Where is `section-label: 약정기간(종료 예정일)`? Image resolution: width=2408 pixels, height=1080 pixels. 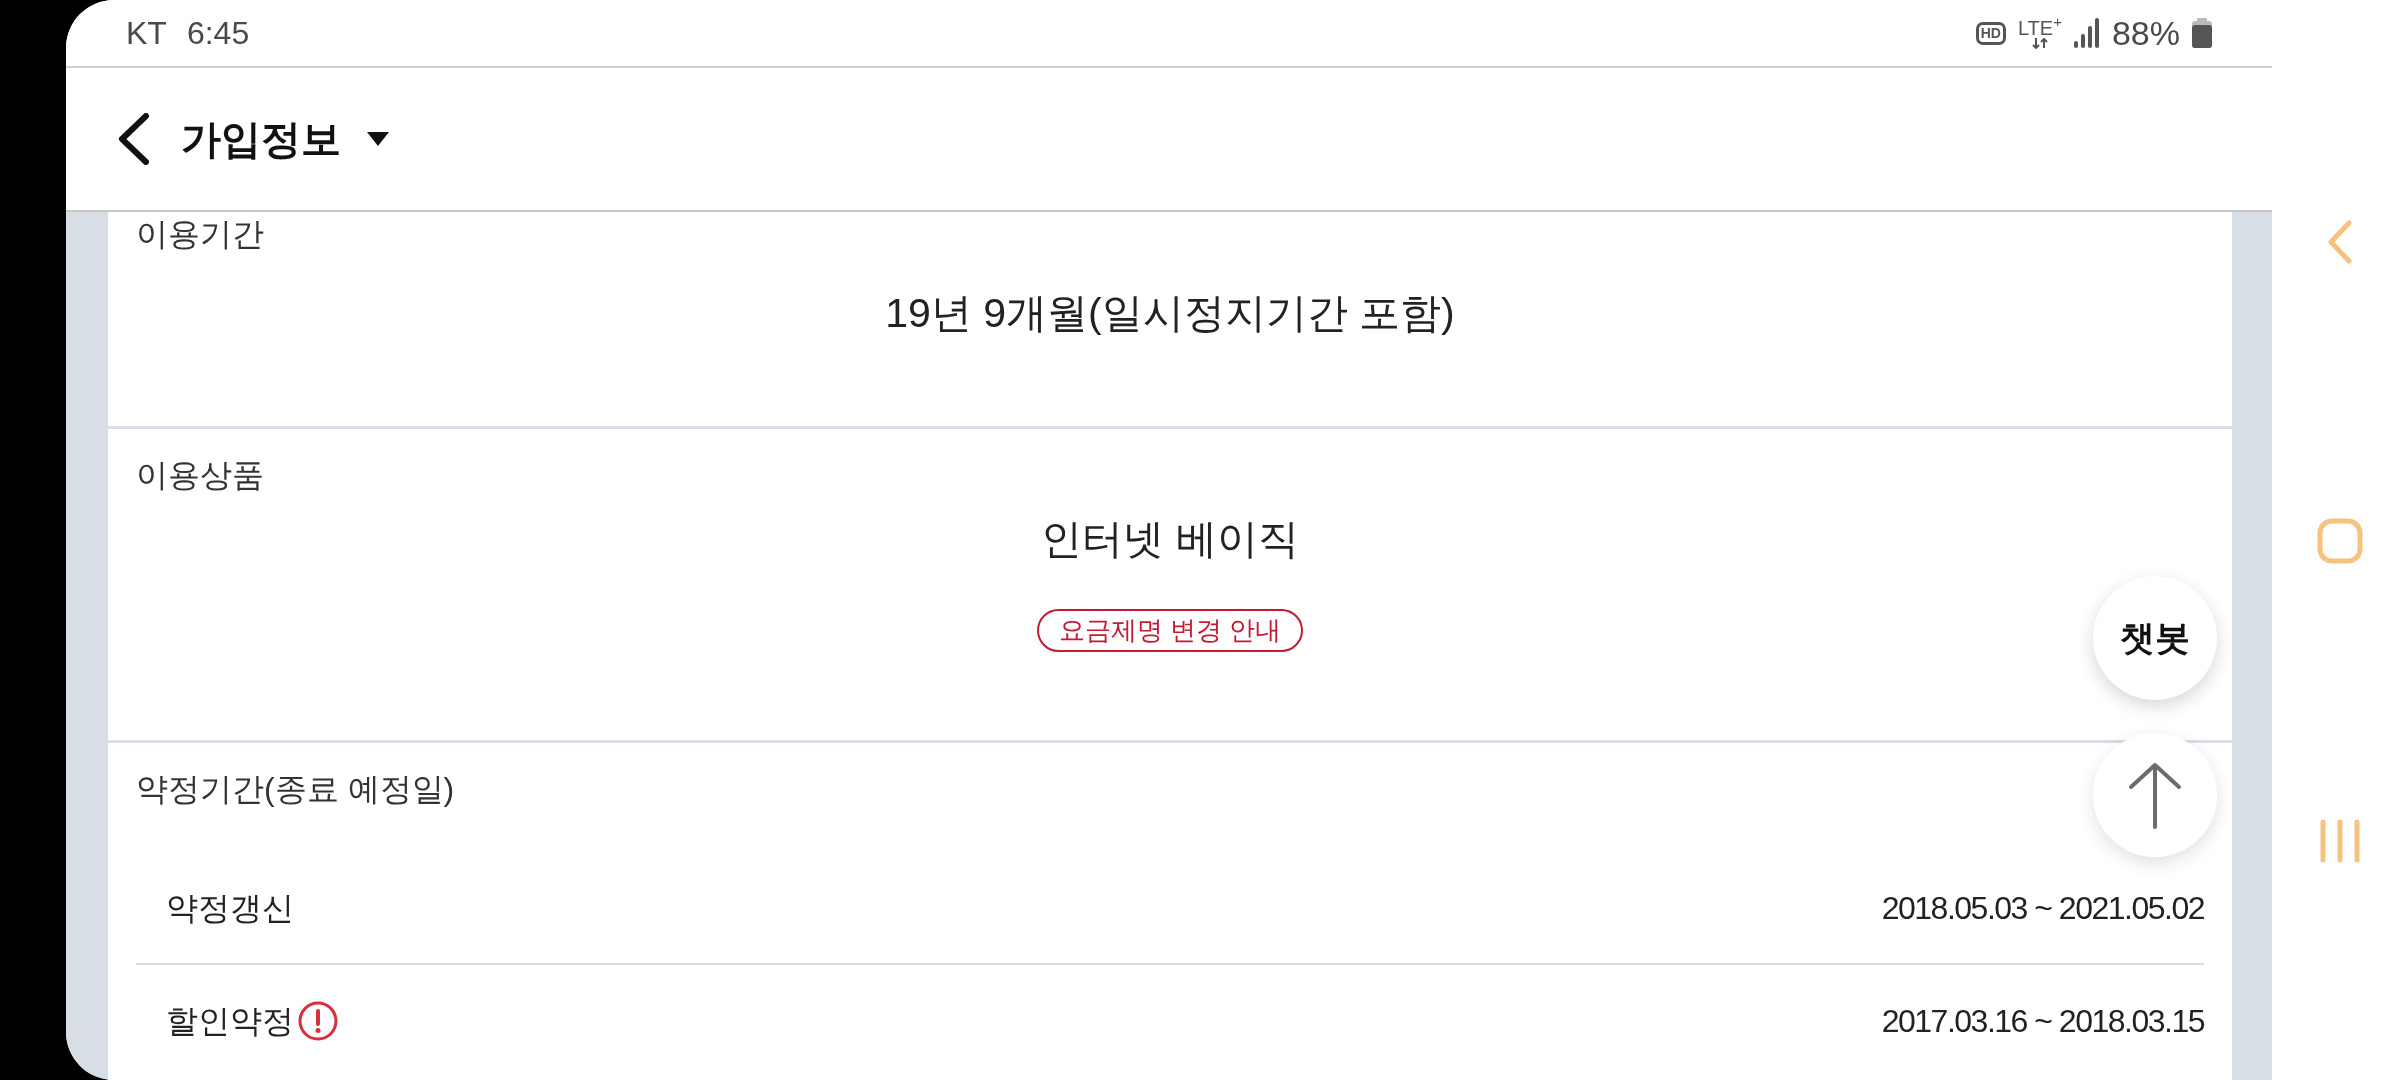 section-label: 약정기간(종료 예정일) is located at coordinates (295, 789).